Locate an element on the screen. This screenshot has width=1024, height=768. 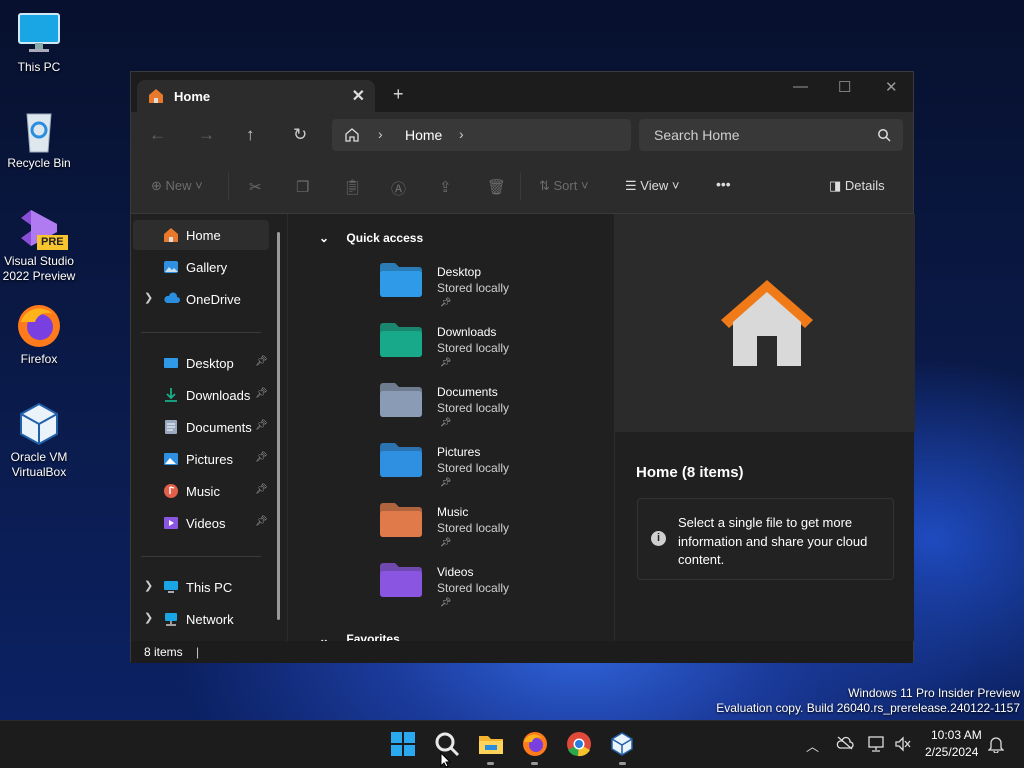
desktop-icon-virtualbox: Oracle VM VirtualBox is located at coordinates (39, 440).